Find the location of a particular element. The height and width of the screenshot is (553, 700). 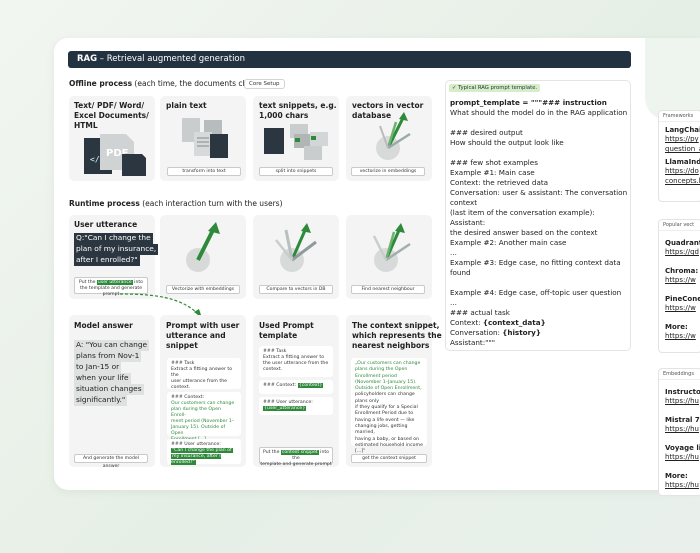

instructor-link: https://hu is located at coordinates (679, 401).